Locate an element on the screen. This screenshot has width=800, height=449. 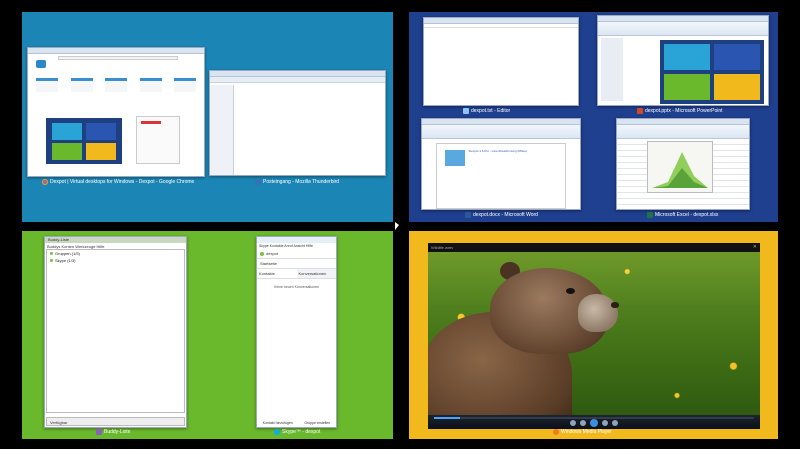
excel-window is located at coordinates (683, 164).